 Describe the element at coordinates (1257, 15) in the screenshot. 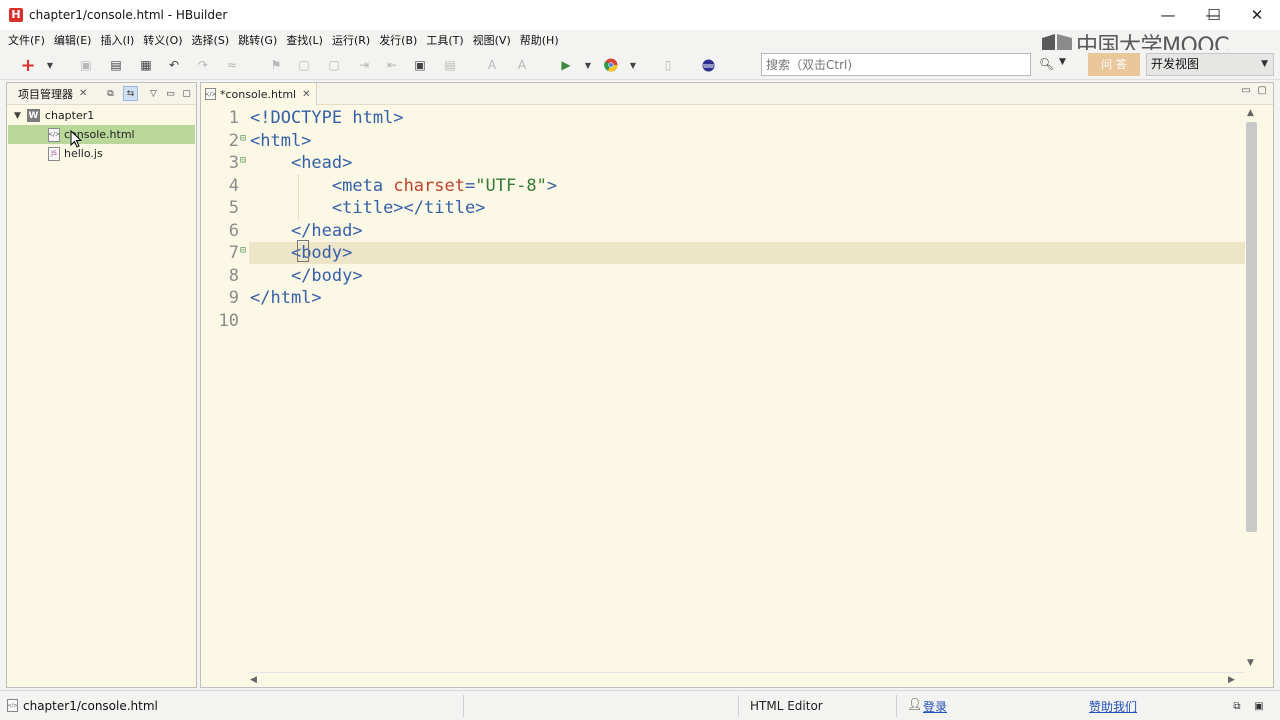

I see `close-window-button: ✕` at that location.